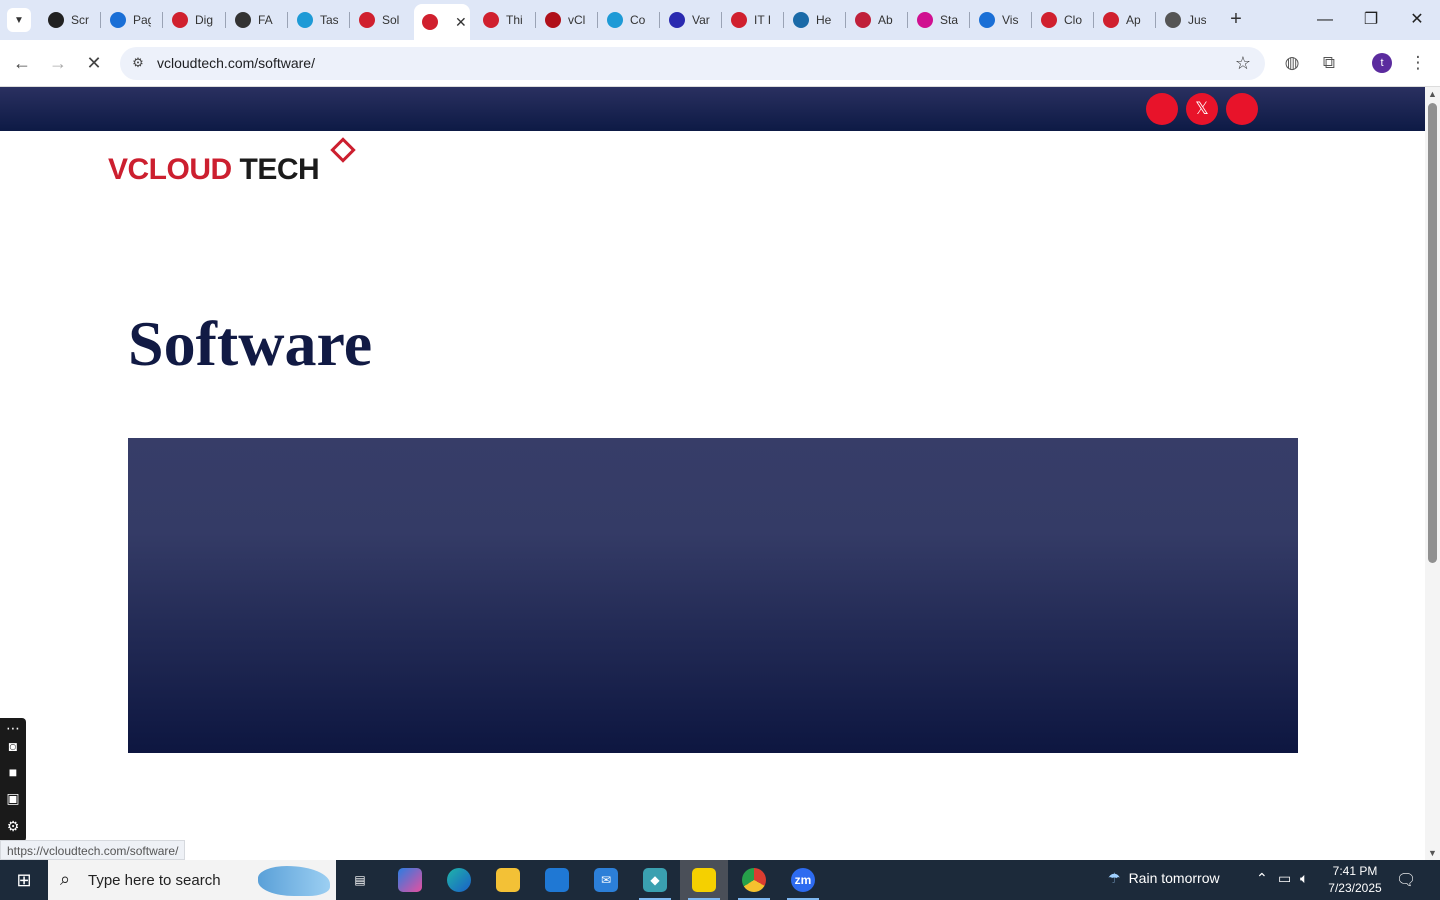 This screenshot has width=1440, height=900. I want to click on browser-tab: Co, so click(628, 20).